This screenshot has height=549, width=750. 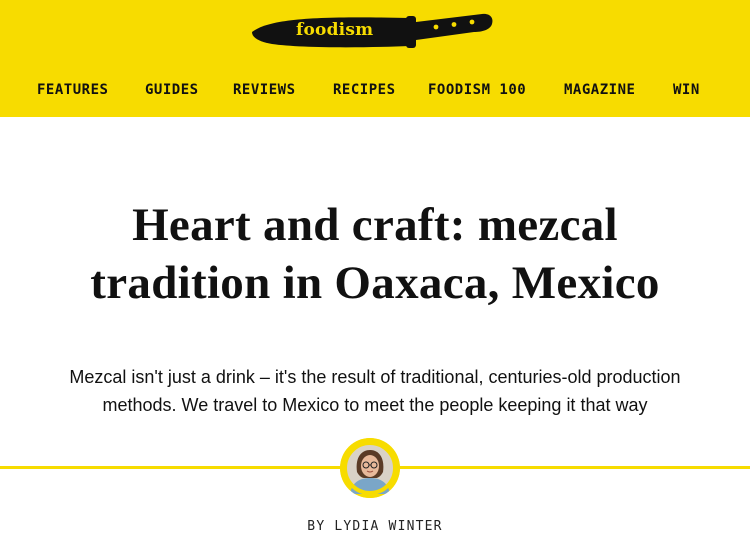 What do you see at coordinates (264, 90) in the screenshot?
I see `nav-item-reviews: REVIEWS` at bounding box center [264, 90].